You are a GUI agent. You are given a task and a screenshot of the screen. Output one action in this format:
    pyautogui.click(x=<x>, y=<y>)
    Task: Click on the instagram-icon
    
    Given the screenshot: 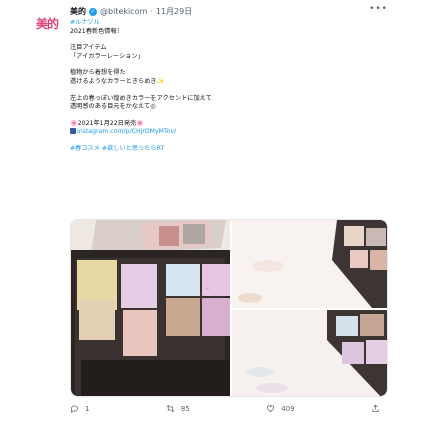 What is the action you would take?
    pyautogui.click(x=73, y=131)
    